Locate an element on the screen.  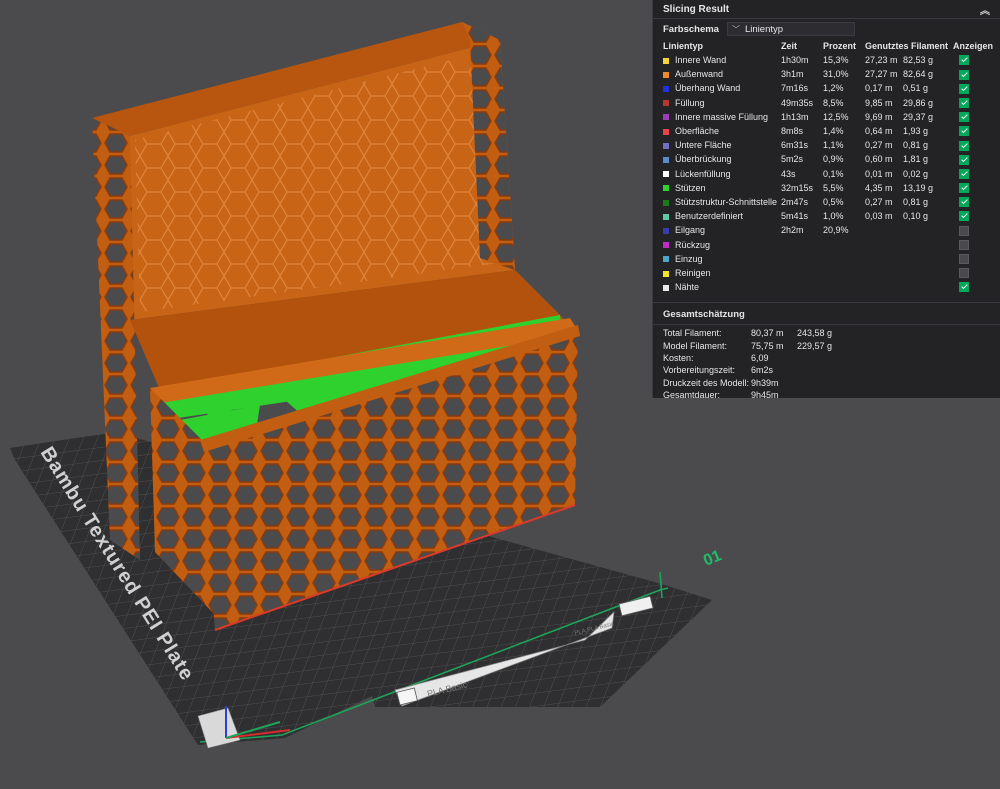
percent-cell: 12,5% is located at coordinates (836, 116).